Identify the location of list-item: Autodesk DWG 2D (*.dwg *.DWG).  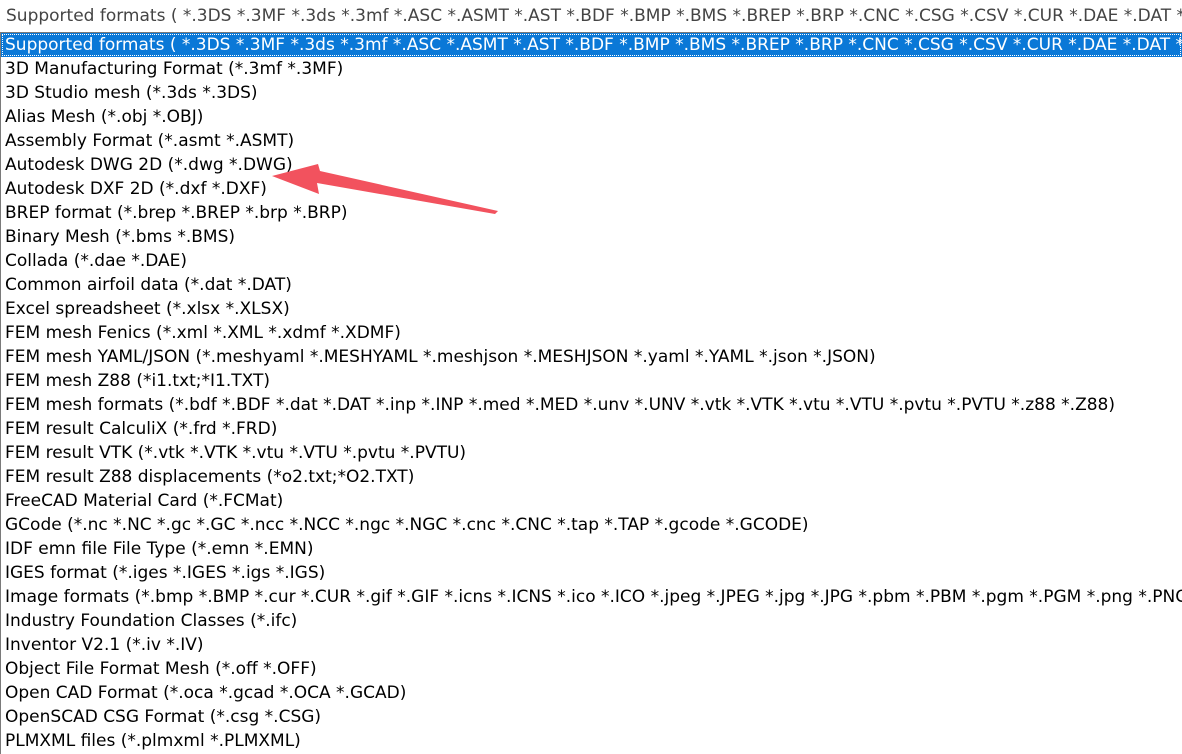
(591, 165).